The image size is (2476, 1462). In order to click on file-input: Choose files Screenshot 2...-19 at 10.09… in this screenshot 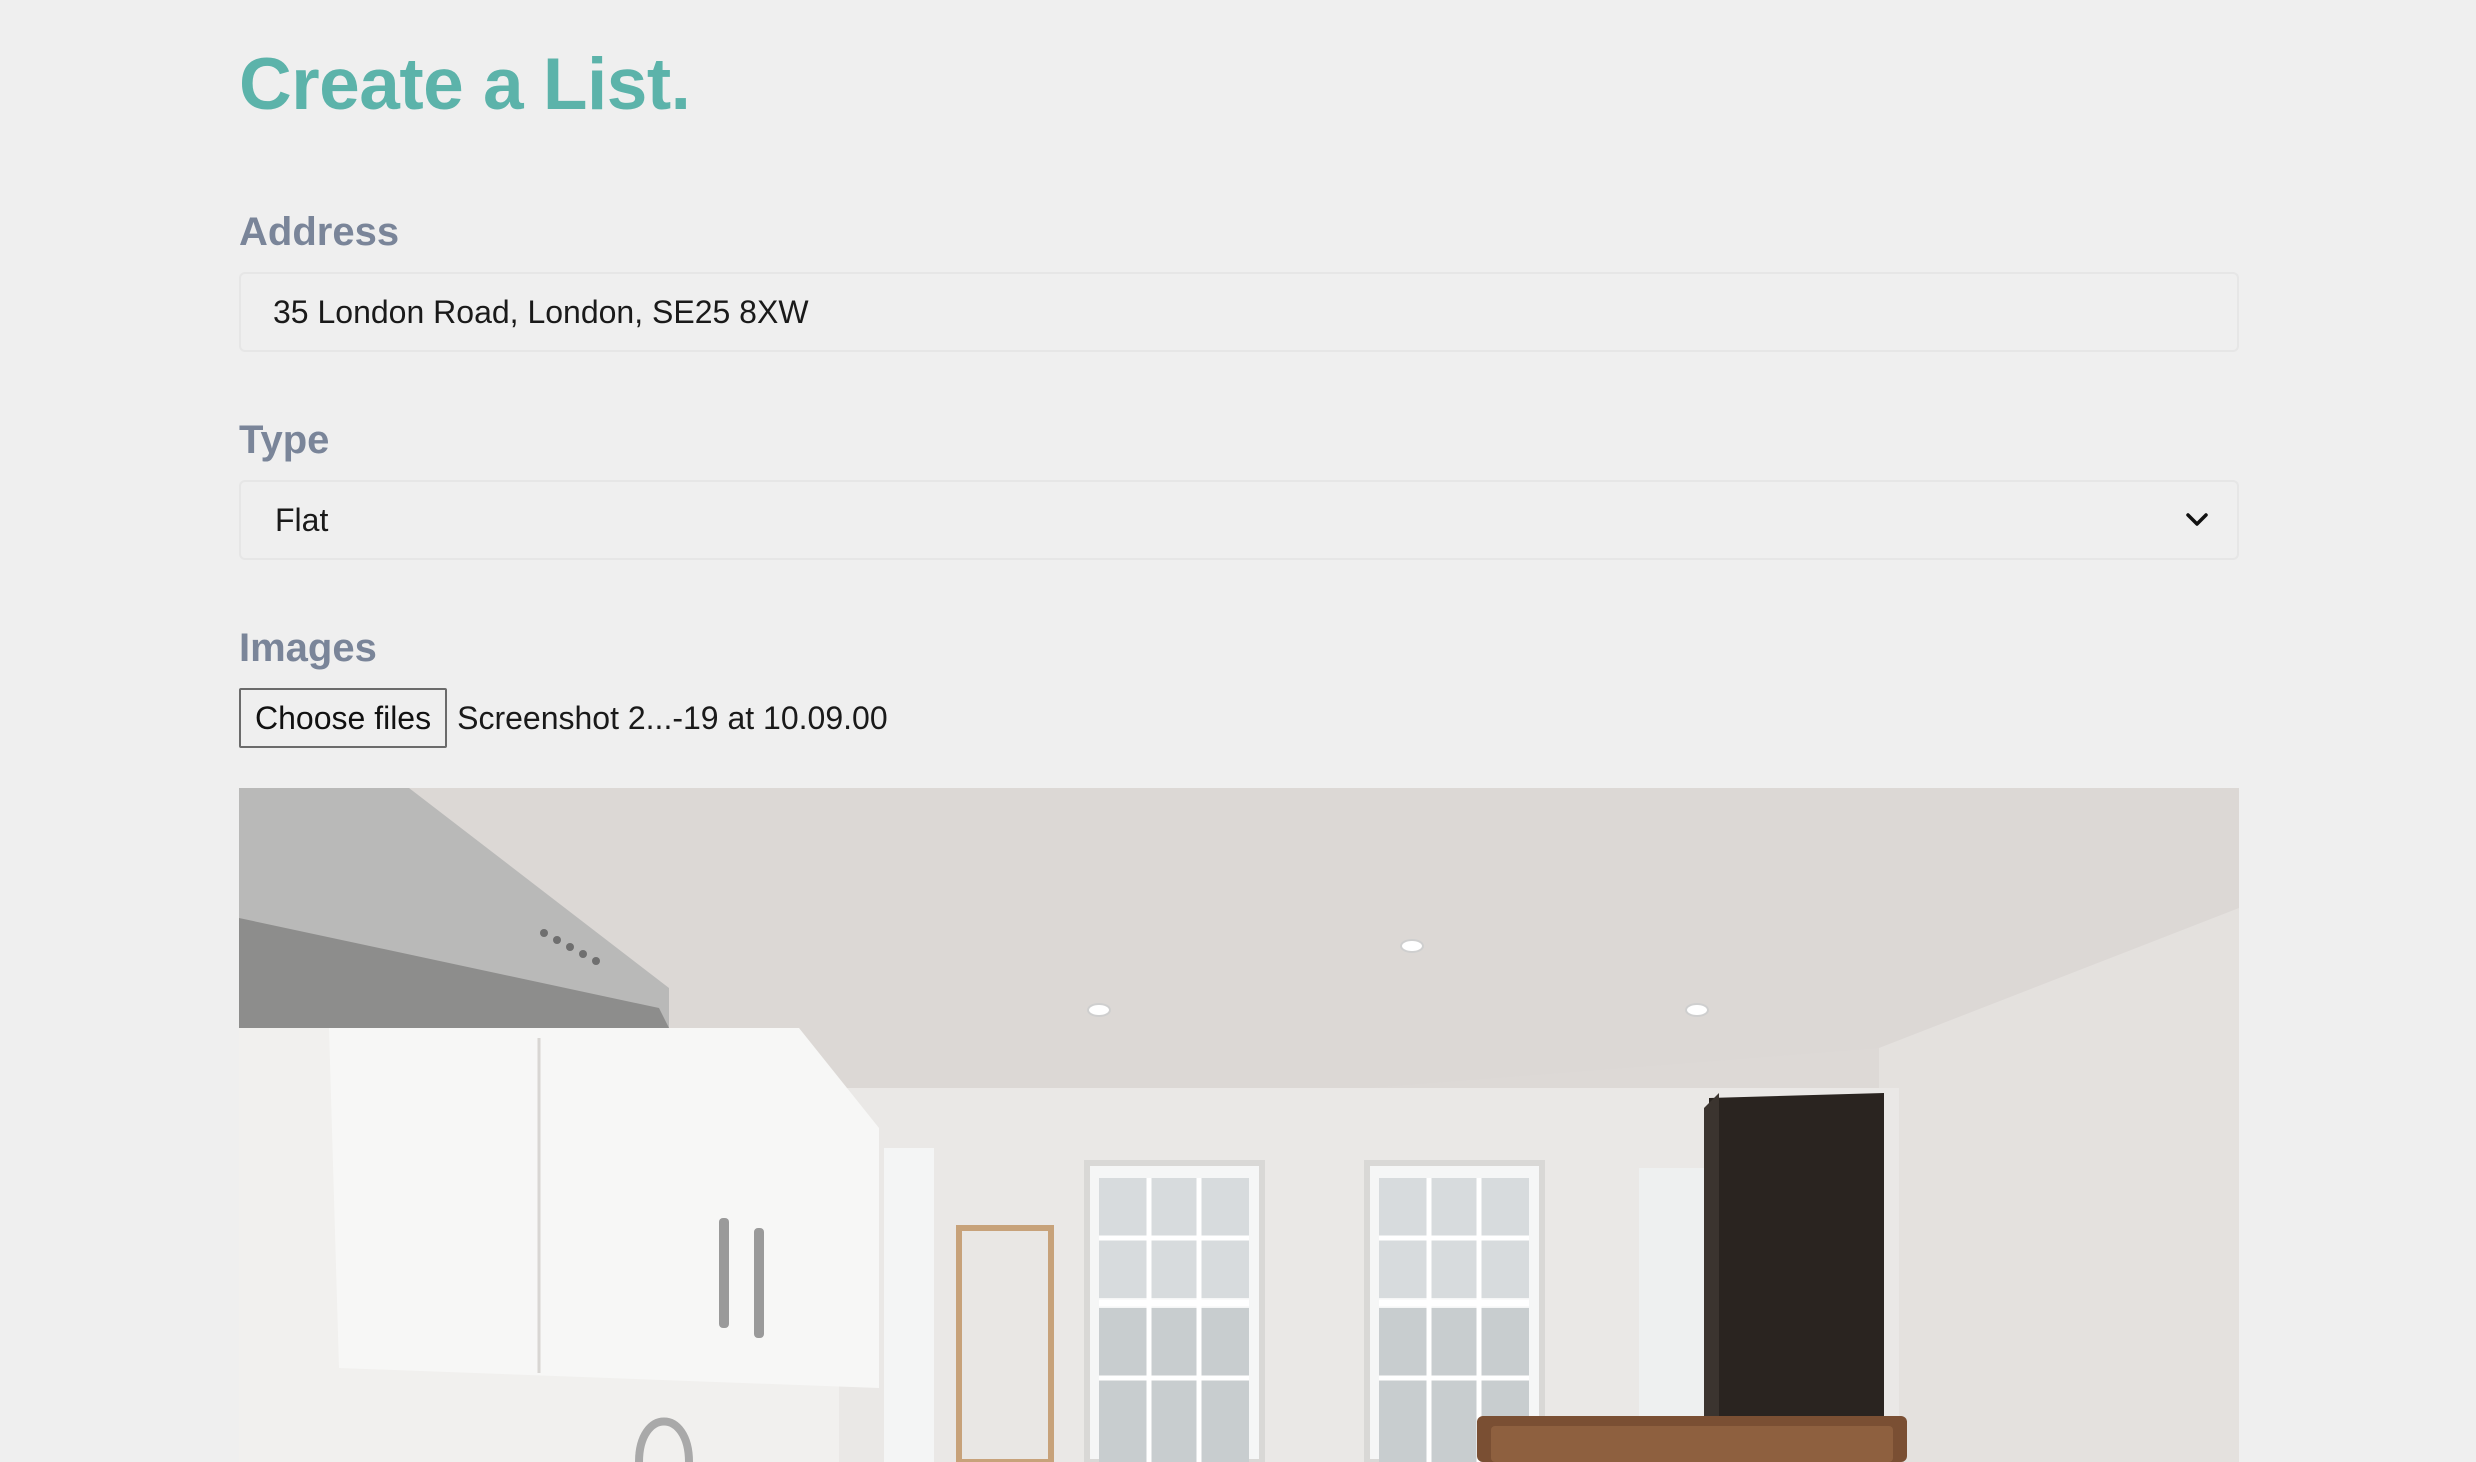, I will do `click(563, 718)`.